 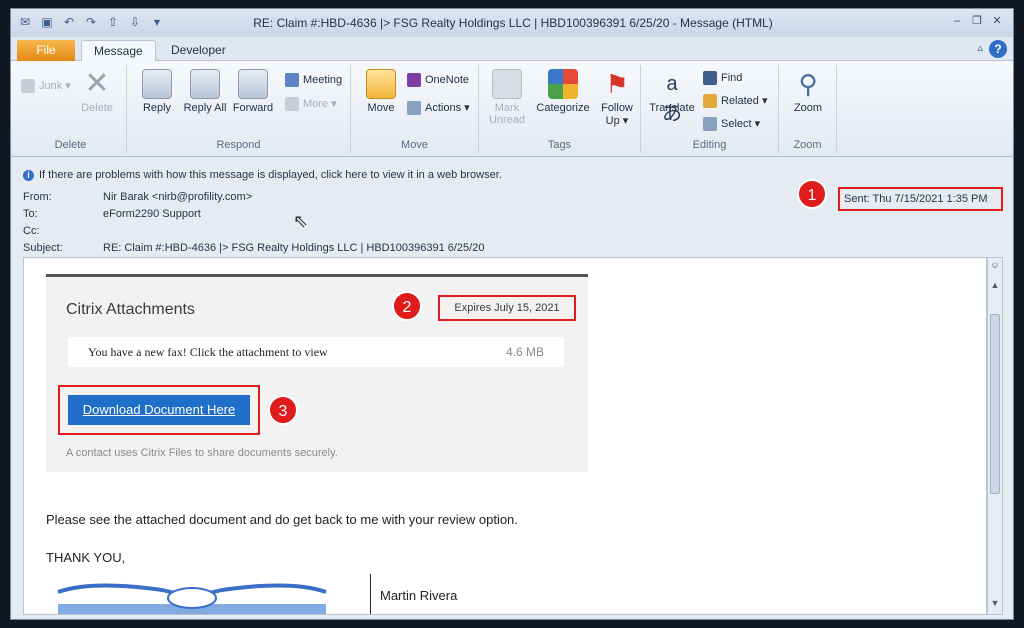 I want to click on reply-button: Reply, so click(x=157, y=91).